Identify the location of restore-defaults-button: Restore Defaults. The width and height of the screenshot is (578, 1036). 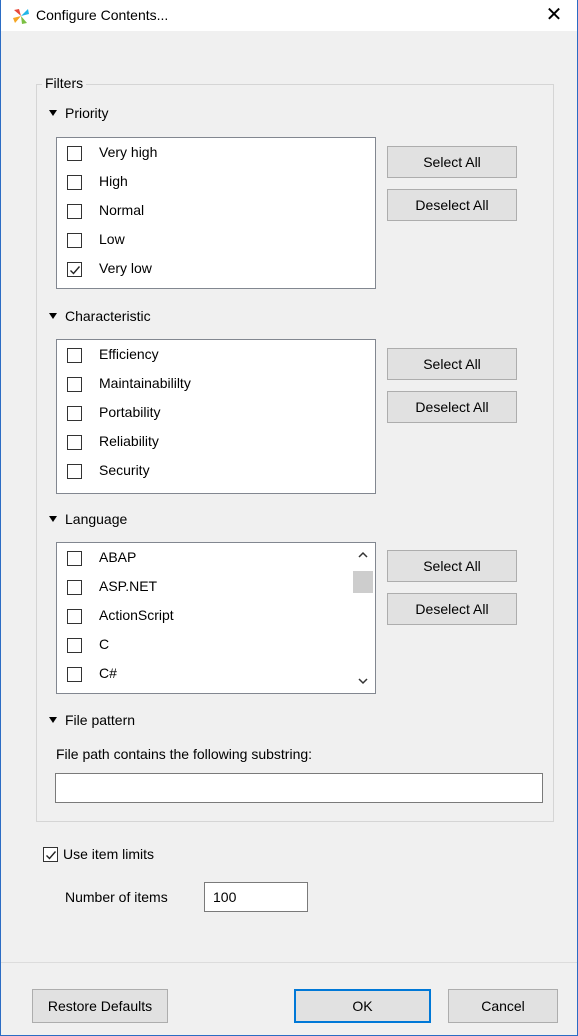
(100, 1006).